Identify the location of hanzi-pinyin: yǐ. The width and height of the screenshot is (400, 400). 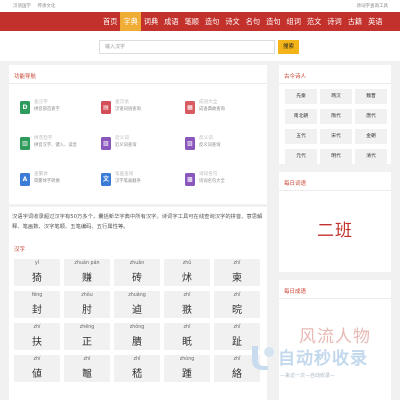
(37, 263).